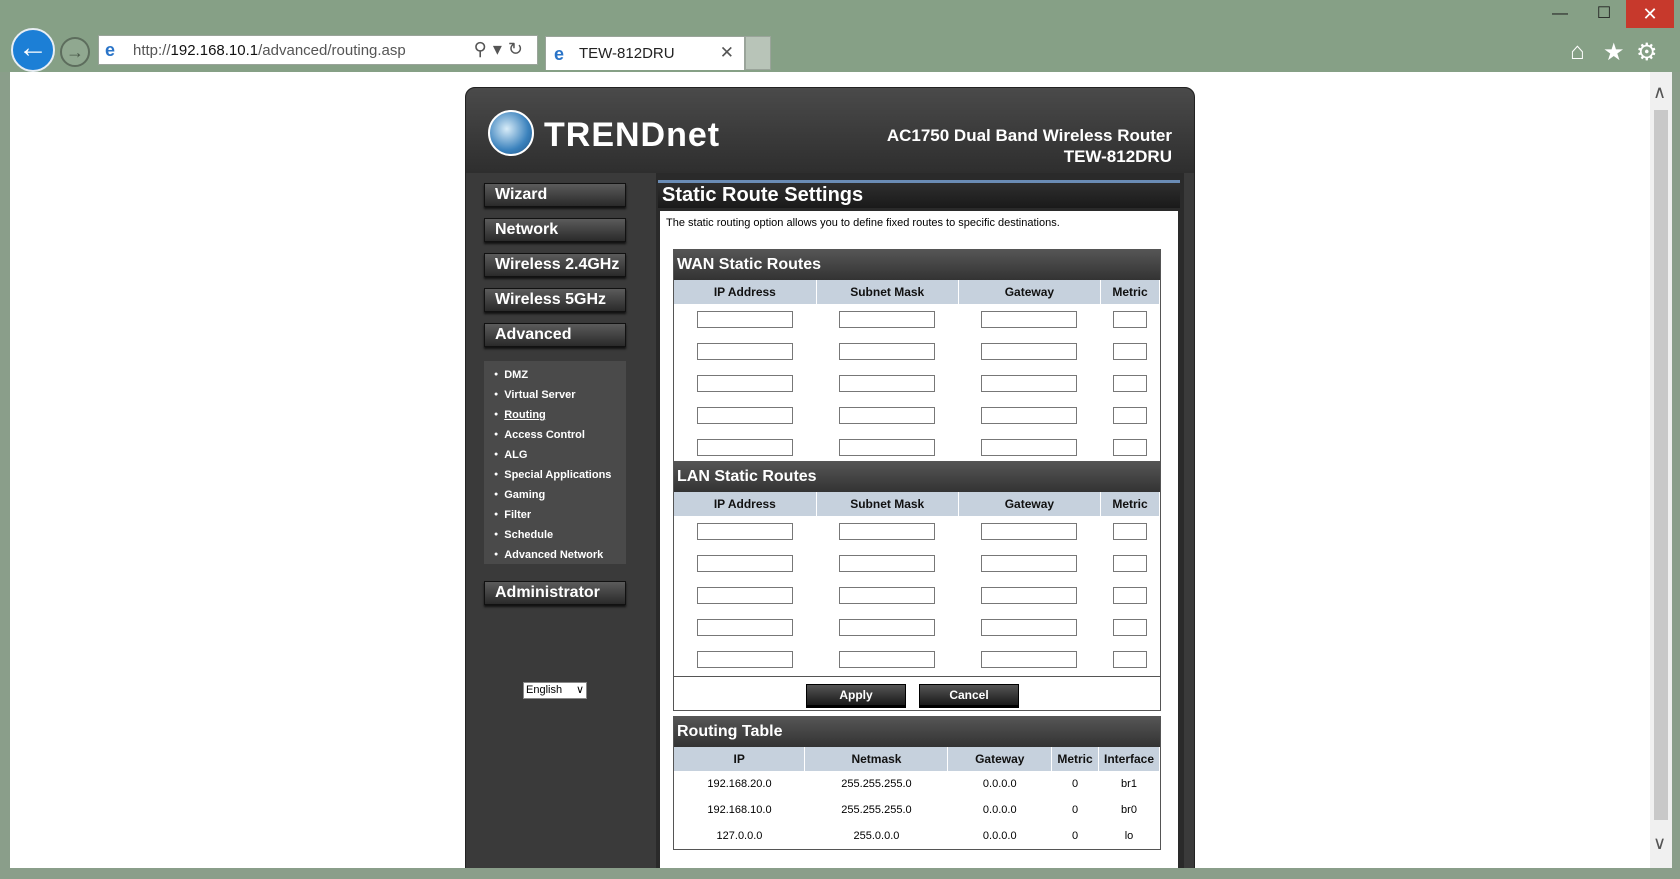  I want to click on submenu-access-control: Access Control, so click(560, 439).